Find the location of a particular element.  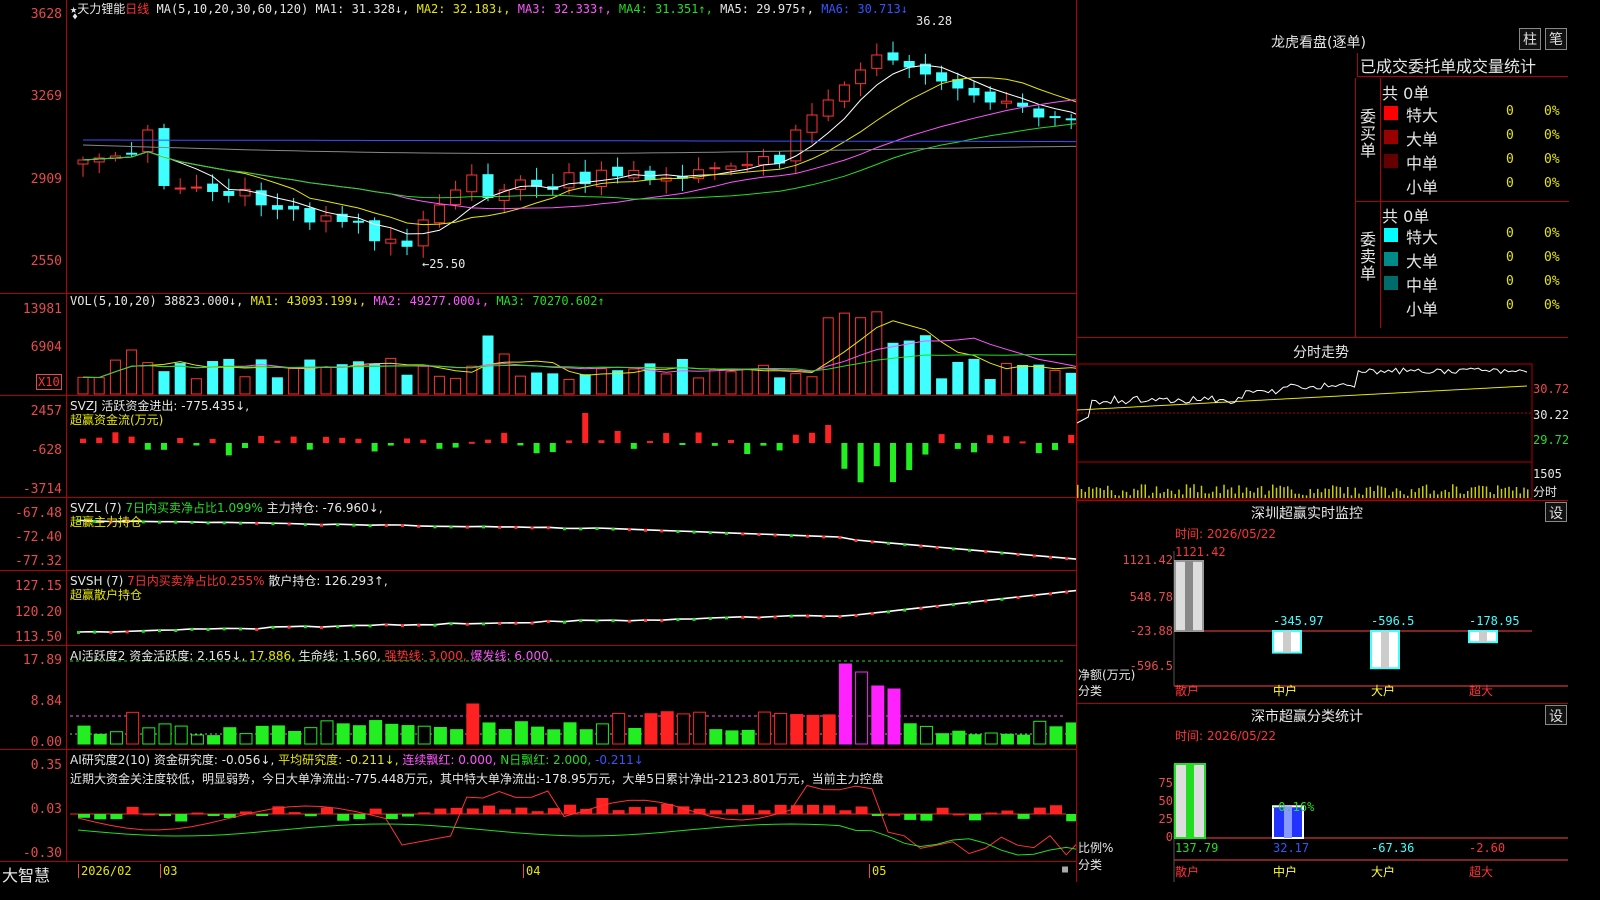

volume-chart is located at coordinates (538, 345).